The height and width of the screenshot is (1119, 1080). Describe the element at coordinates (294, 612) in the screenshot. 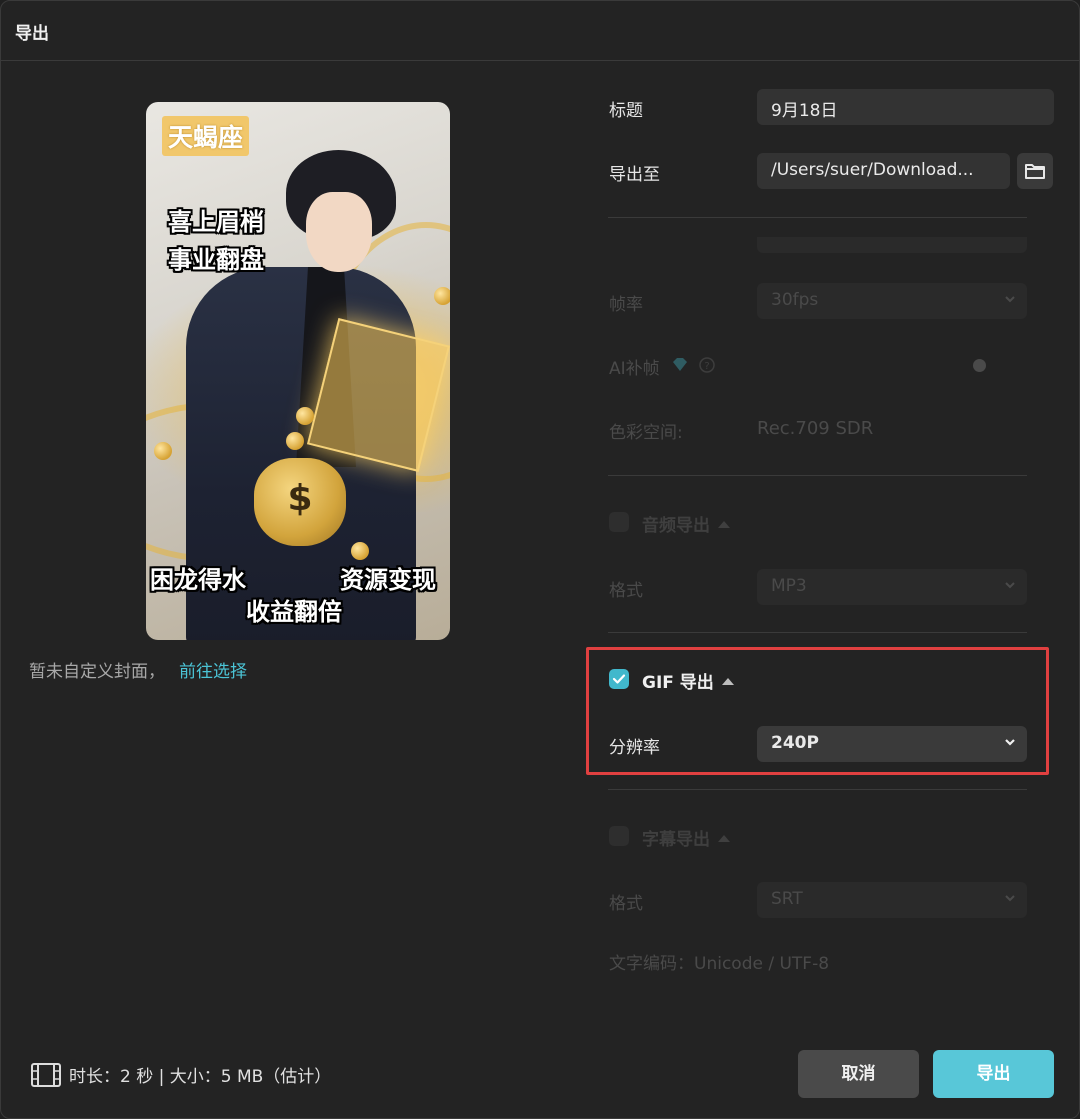

I see `cover-caption: 收益翻倍` at that location.